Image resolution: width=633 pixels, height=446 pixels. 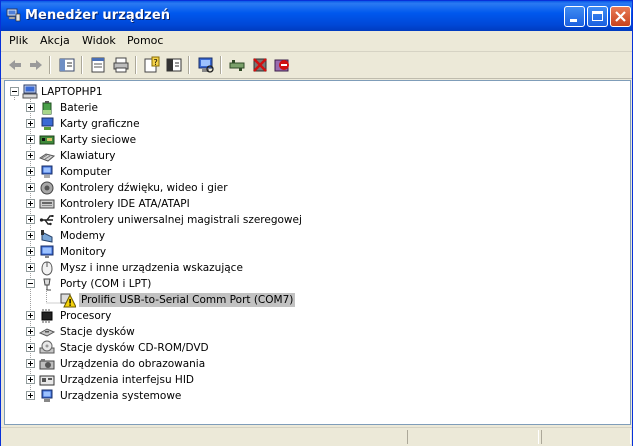 I want to click on minimize-button, so click(x=574, y=16).